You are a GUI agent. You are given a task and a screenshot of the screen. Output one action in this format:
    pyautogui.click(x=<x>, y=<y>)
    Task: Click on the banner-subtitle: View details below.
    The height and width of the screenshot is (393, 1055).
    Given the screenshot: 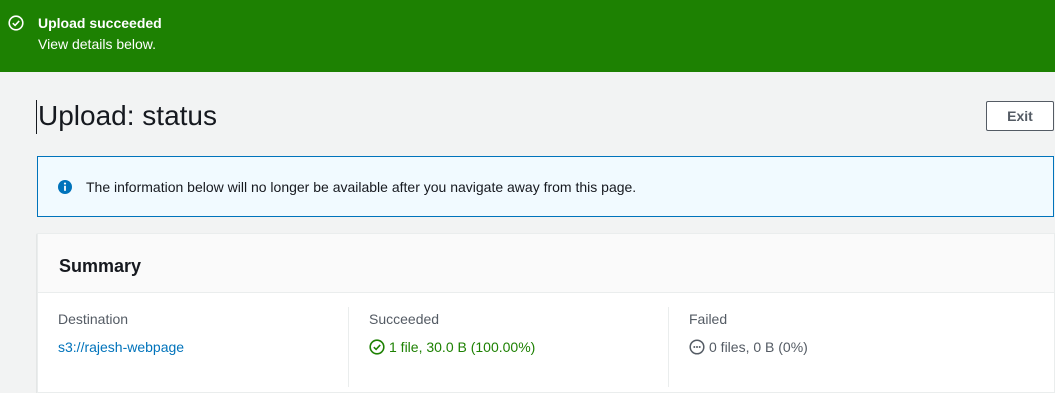 What is the action you would take?
    pyautogui.click(x=97, y=44)
    